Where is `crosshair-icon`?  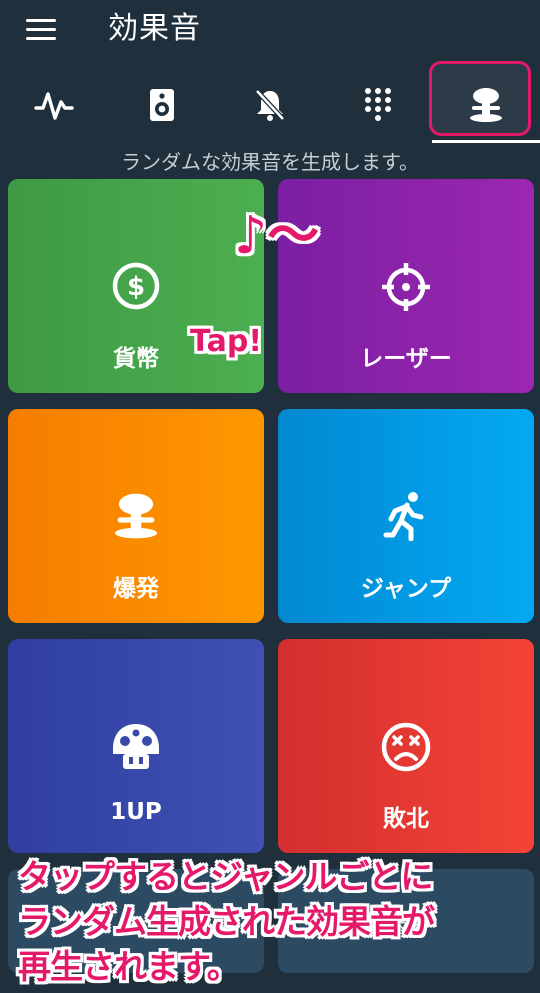 crosshair-icon is located at coordinates (406, 287).